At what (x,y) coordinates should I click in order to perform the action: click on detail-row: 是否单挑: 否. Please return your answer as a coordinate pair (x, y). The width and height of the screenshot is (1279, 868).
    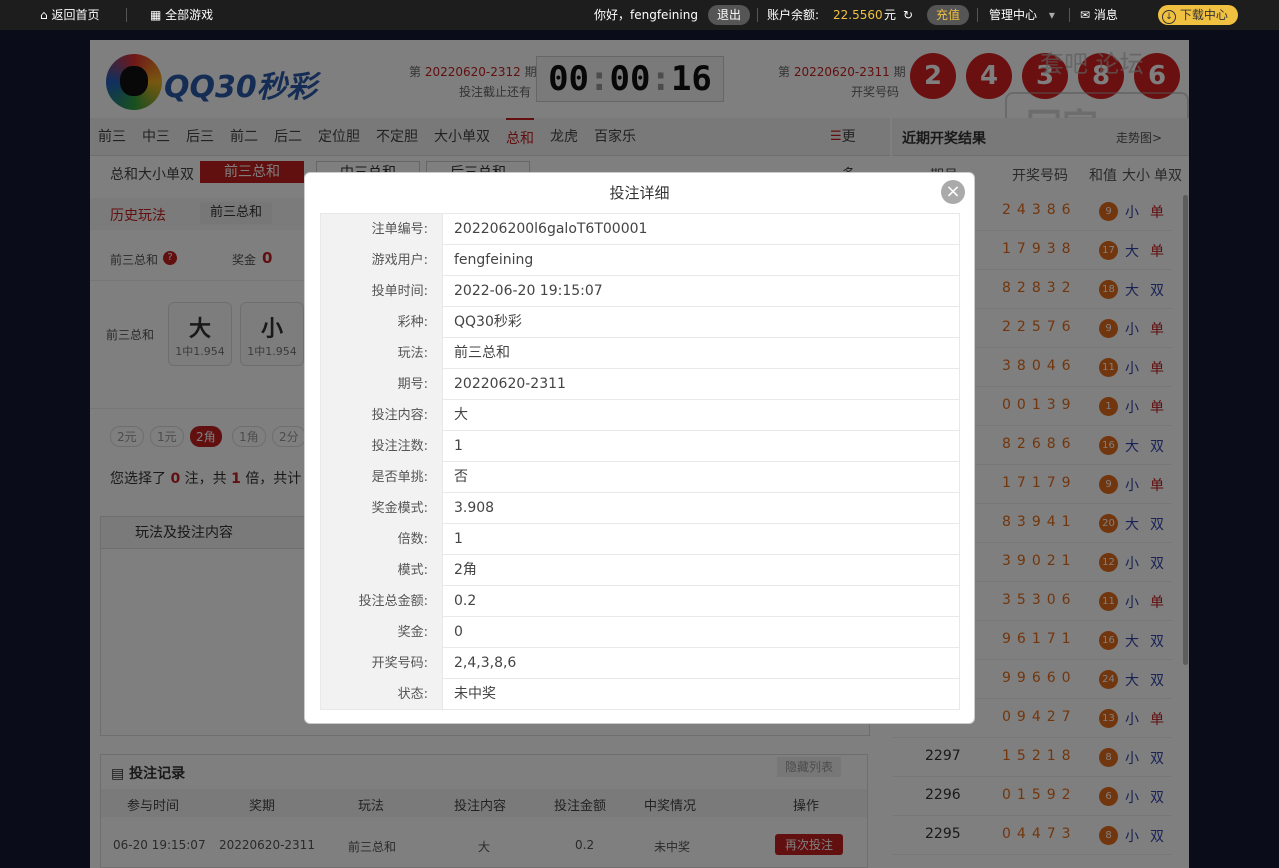
    Looking at the image, I should click on (640, 477).